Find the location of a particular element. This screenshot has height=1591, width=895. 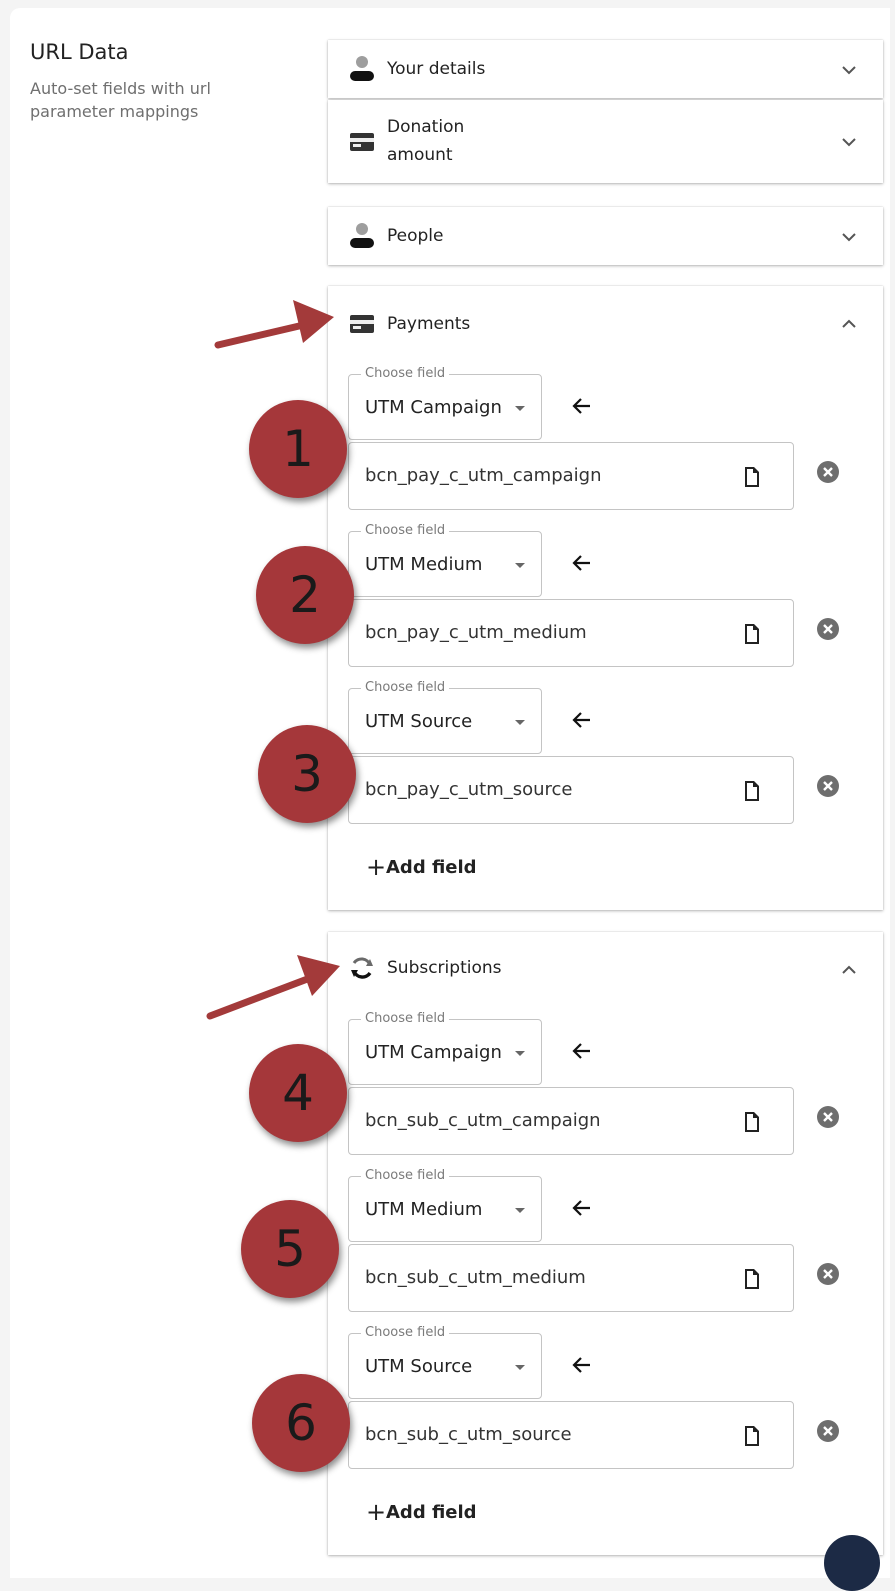

people-title: People is located at coordinates (415, 236).